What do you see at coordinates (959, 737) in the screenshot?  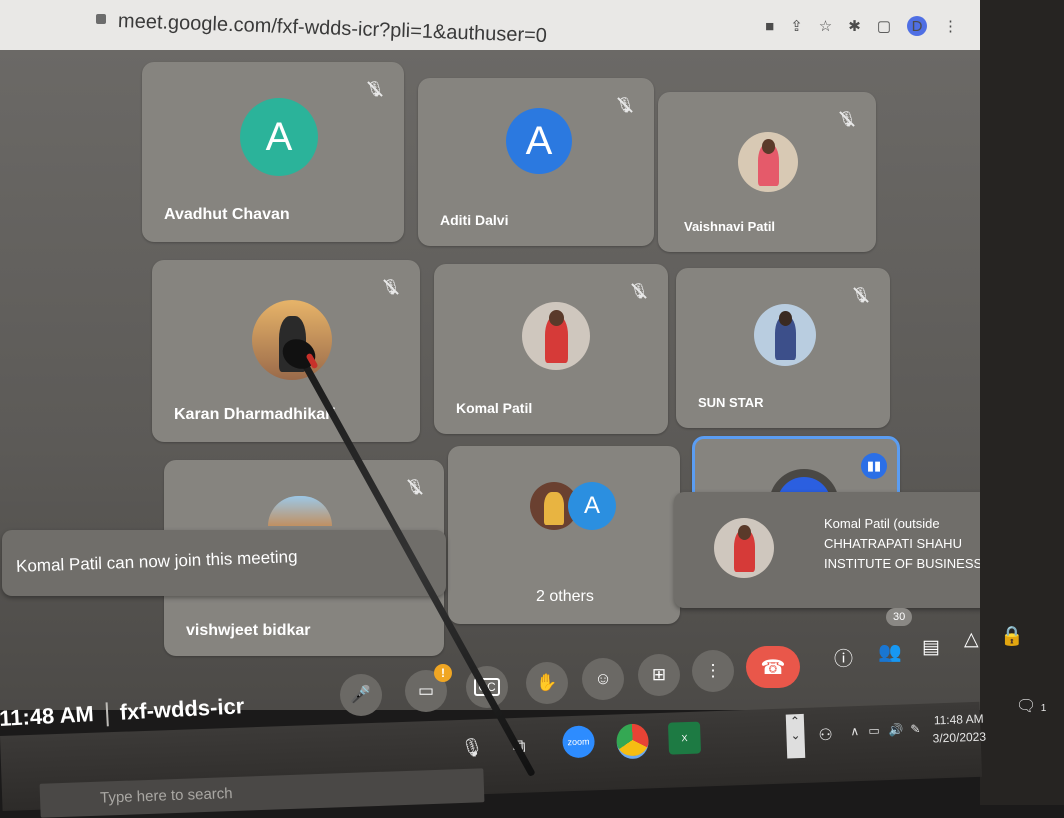 I see `taskbar-clock-date: 3/20/2023` at bounding box center [959, 737].